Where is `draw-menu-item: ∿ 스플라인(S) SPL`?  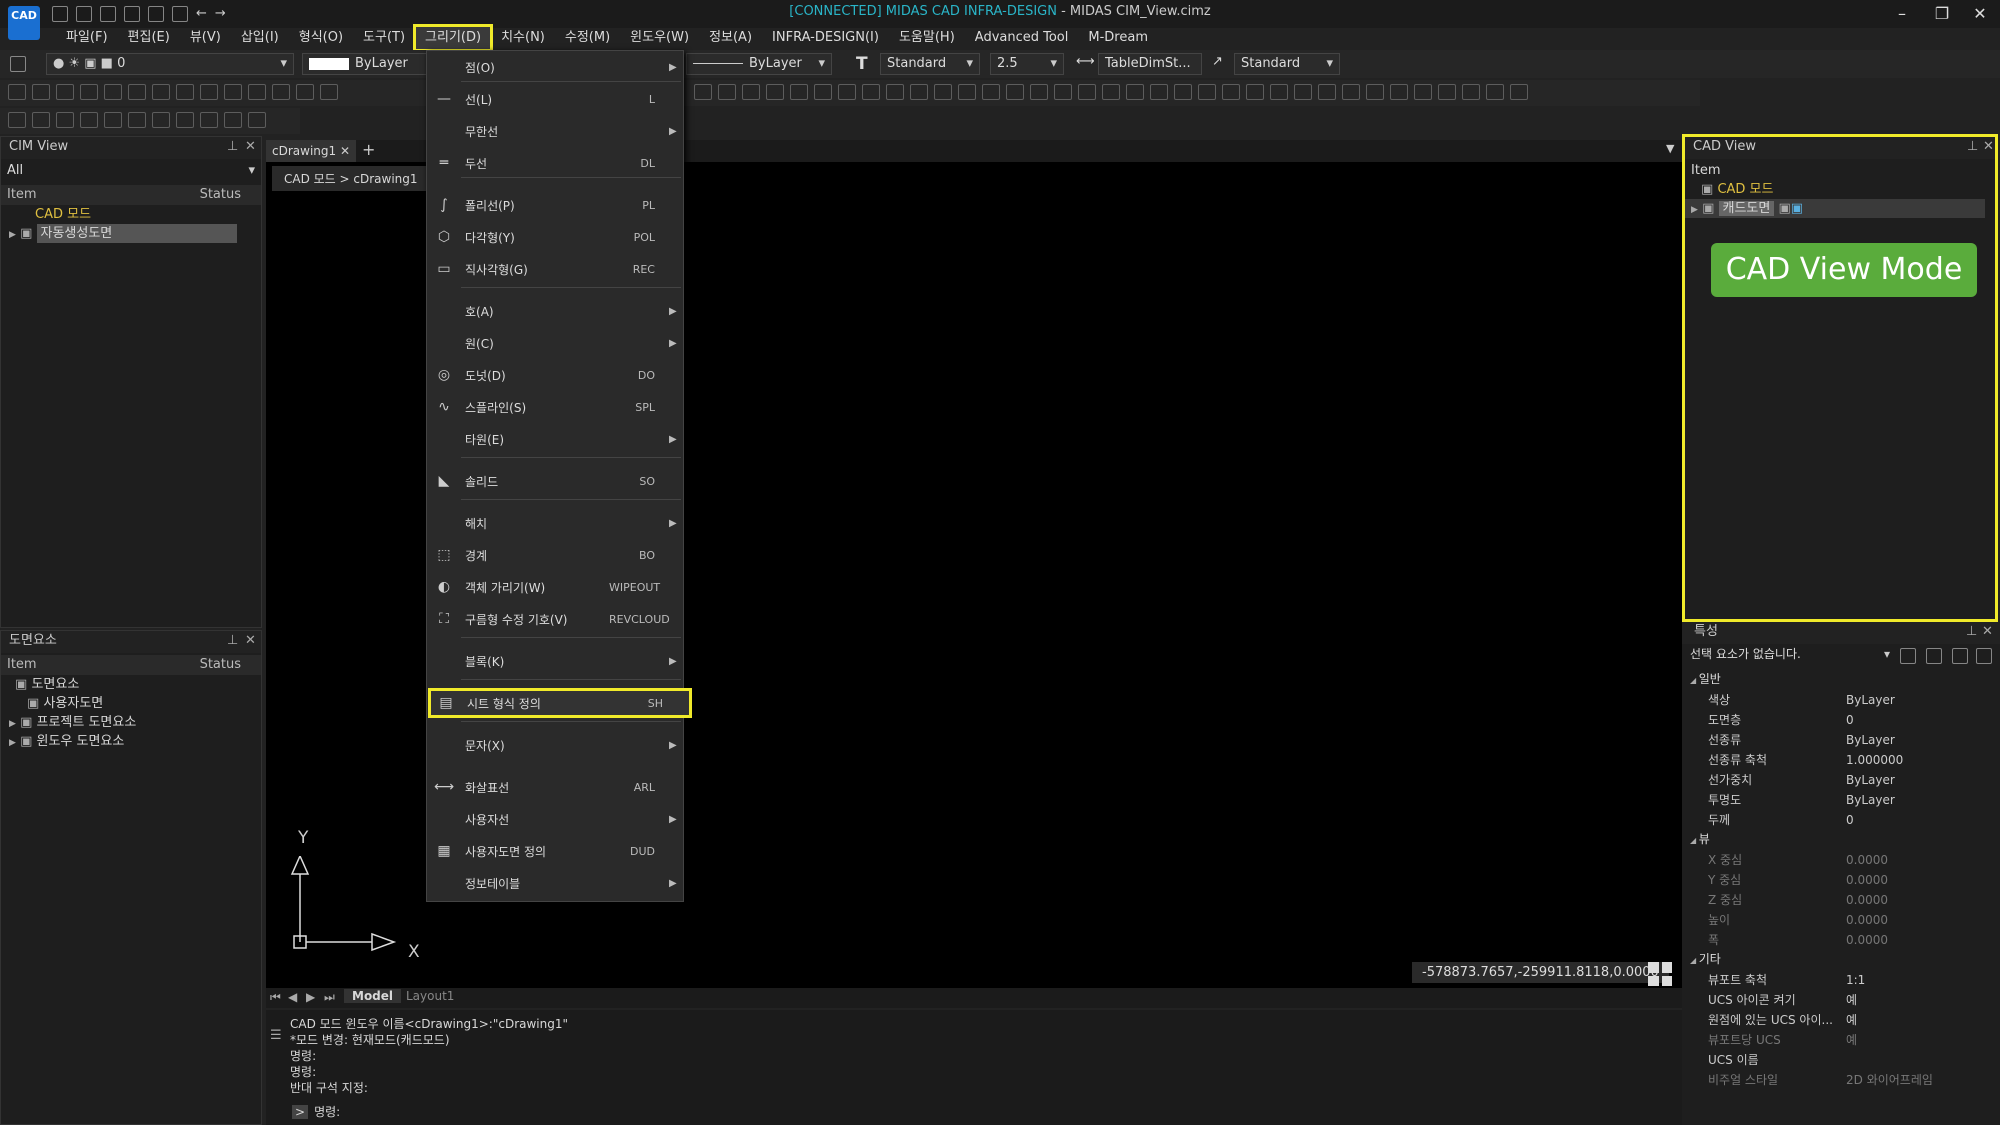 draw-menu-item: ∿ 스플라인(S) SPL is located at coordinates (555, 407).